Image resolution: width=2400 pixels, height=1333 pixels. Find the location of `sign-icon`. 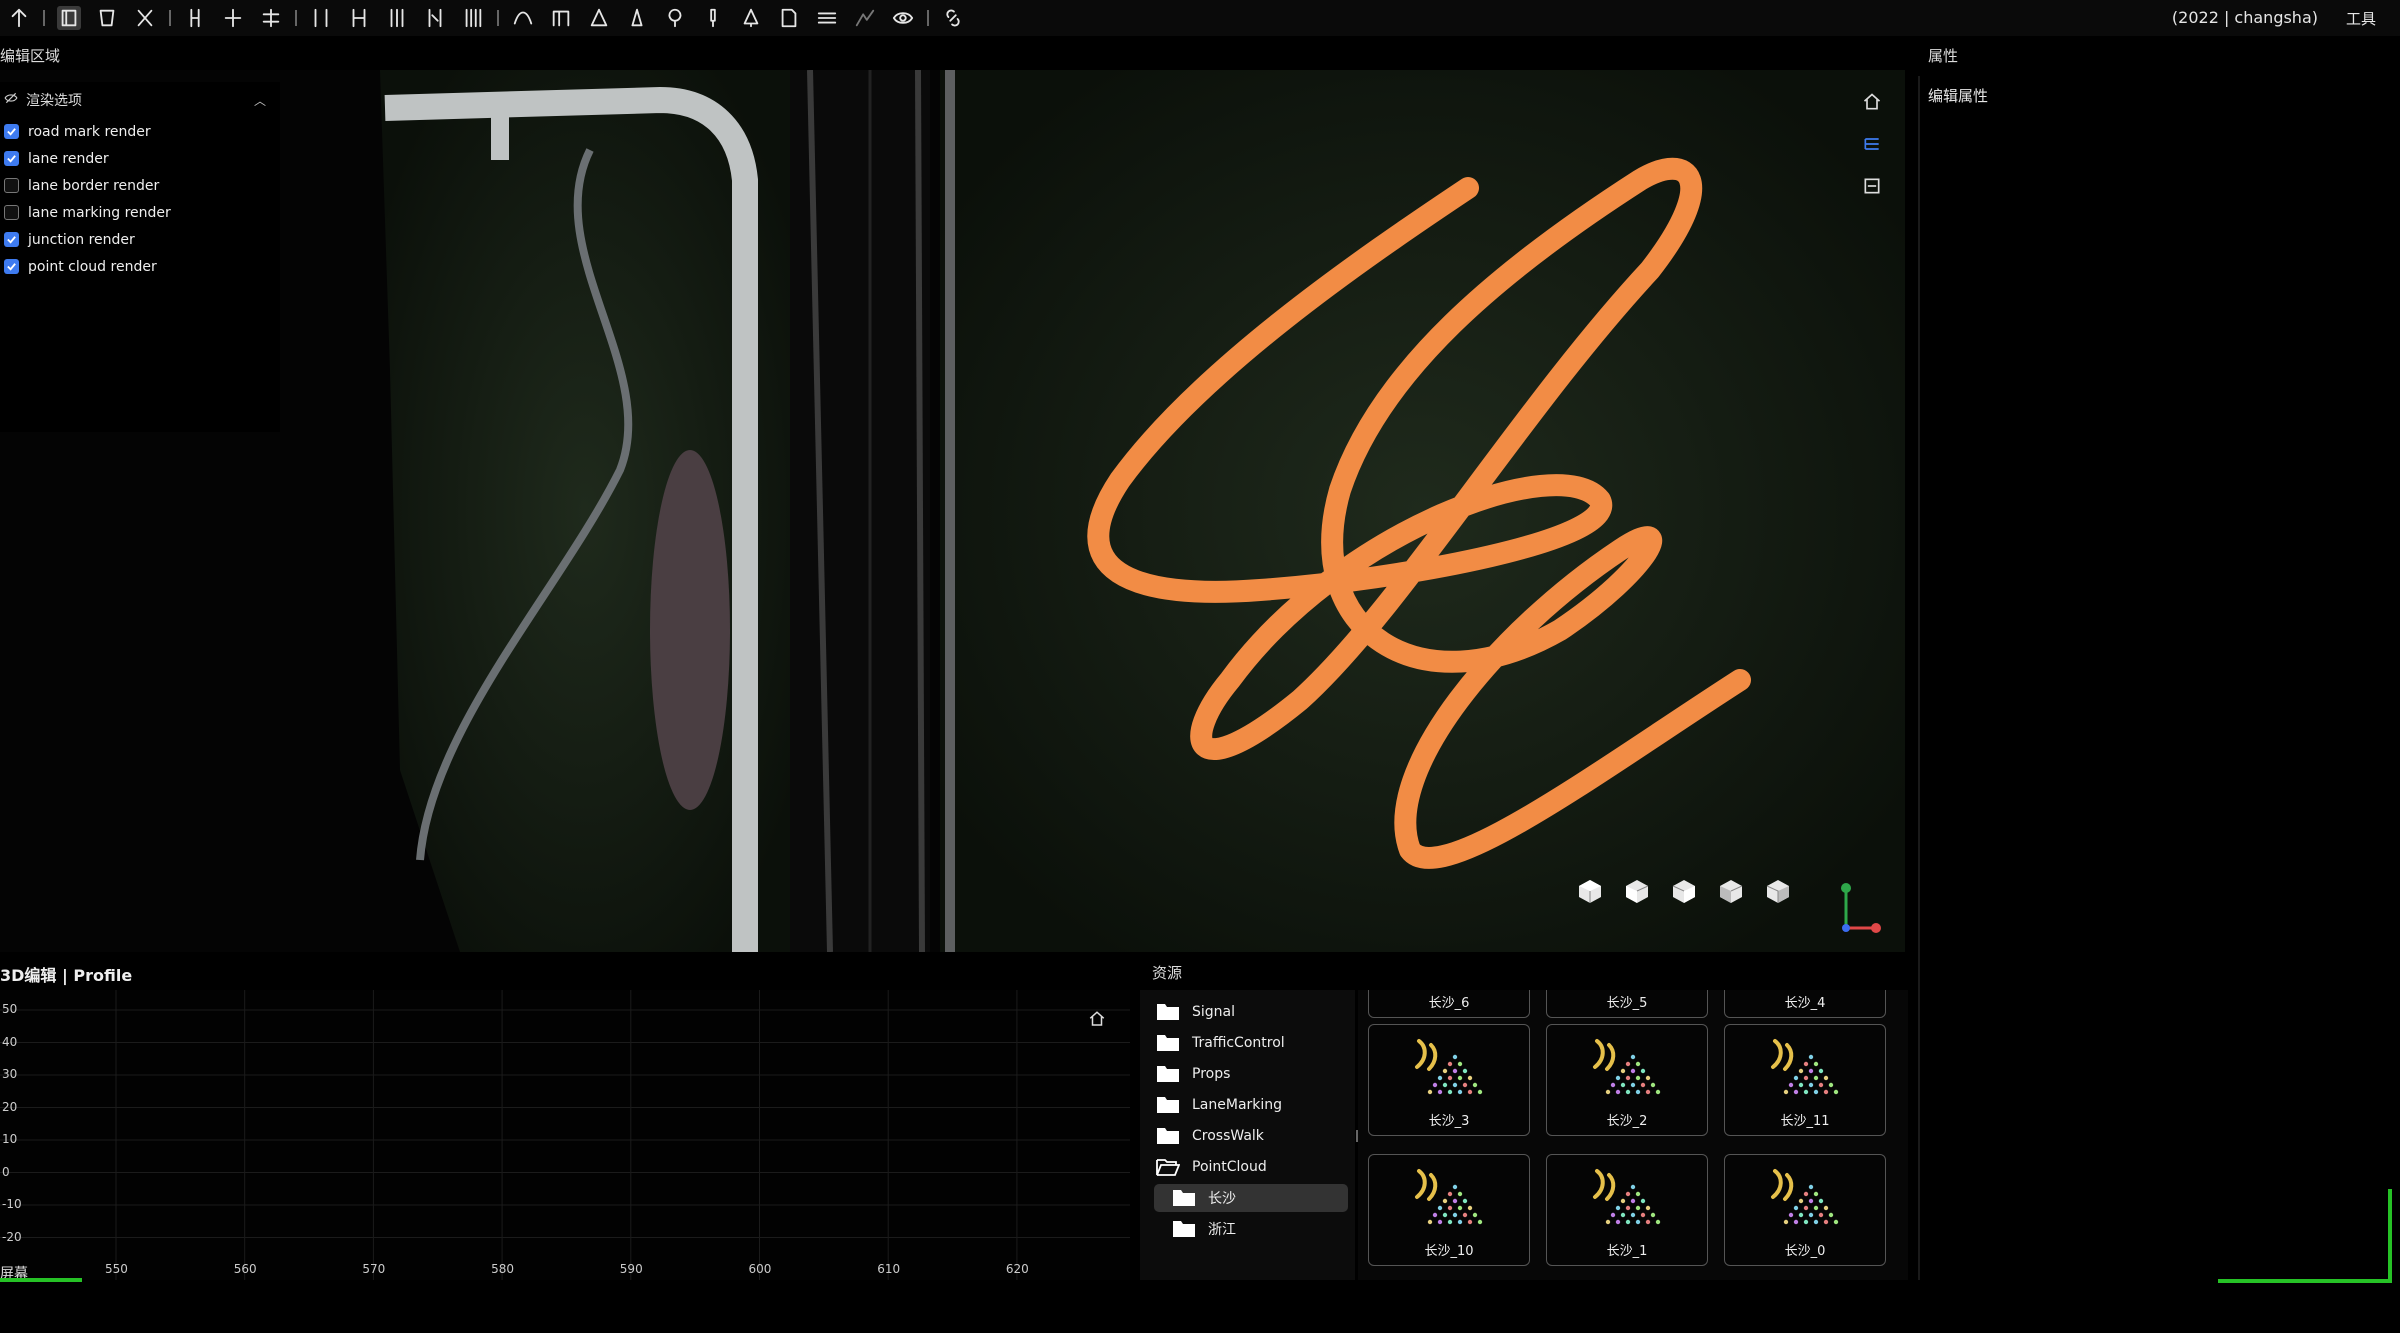

sign-icon is located at coordinates (675, 18).